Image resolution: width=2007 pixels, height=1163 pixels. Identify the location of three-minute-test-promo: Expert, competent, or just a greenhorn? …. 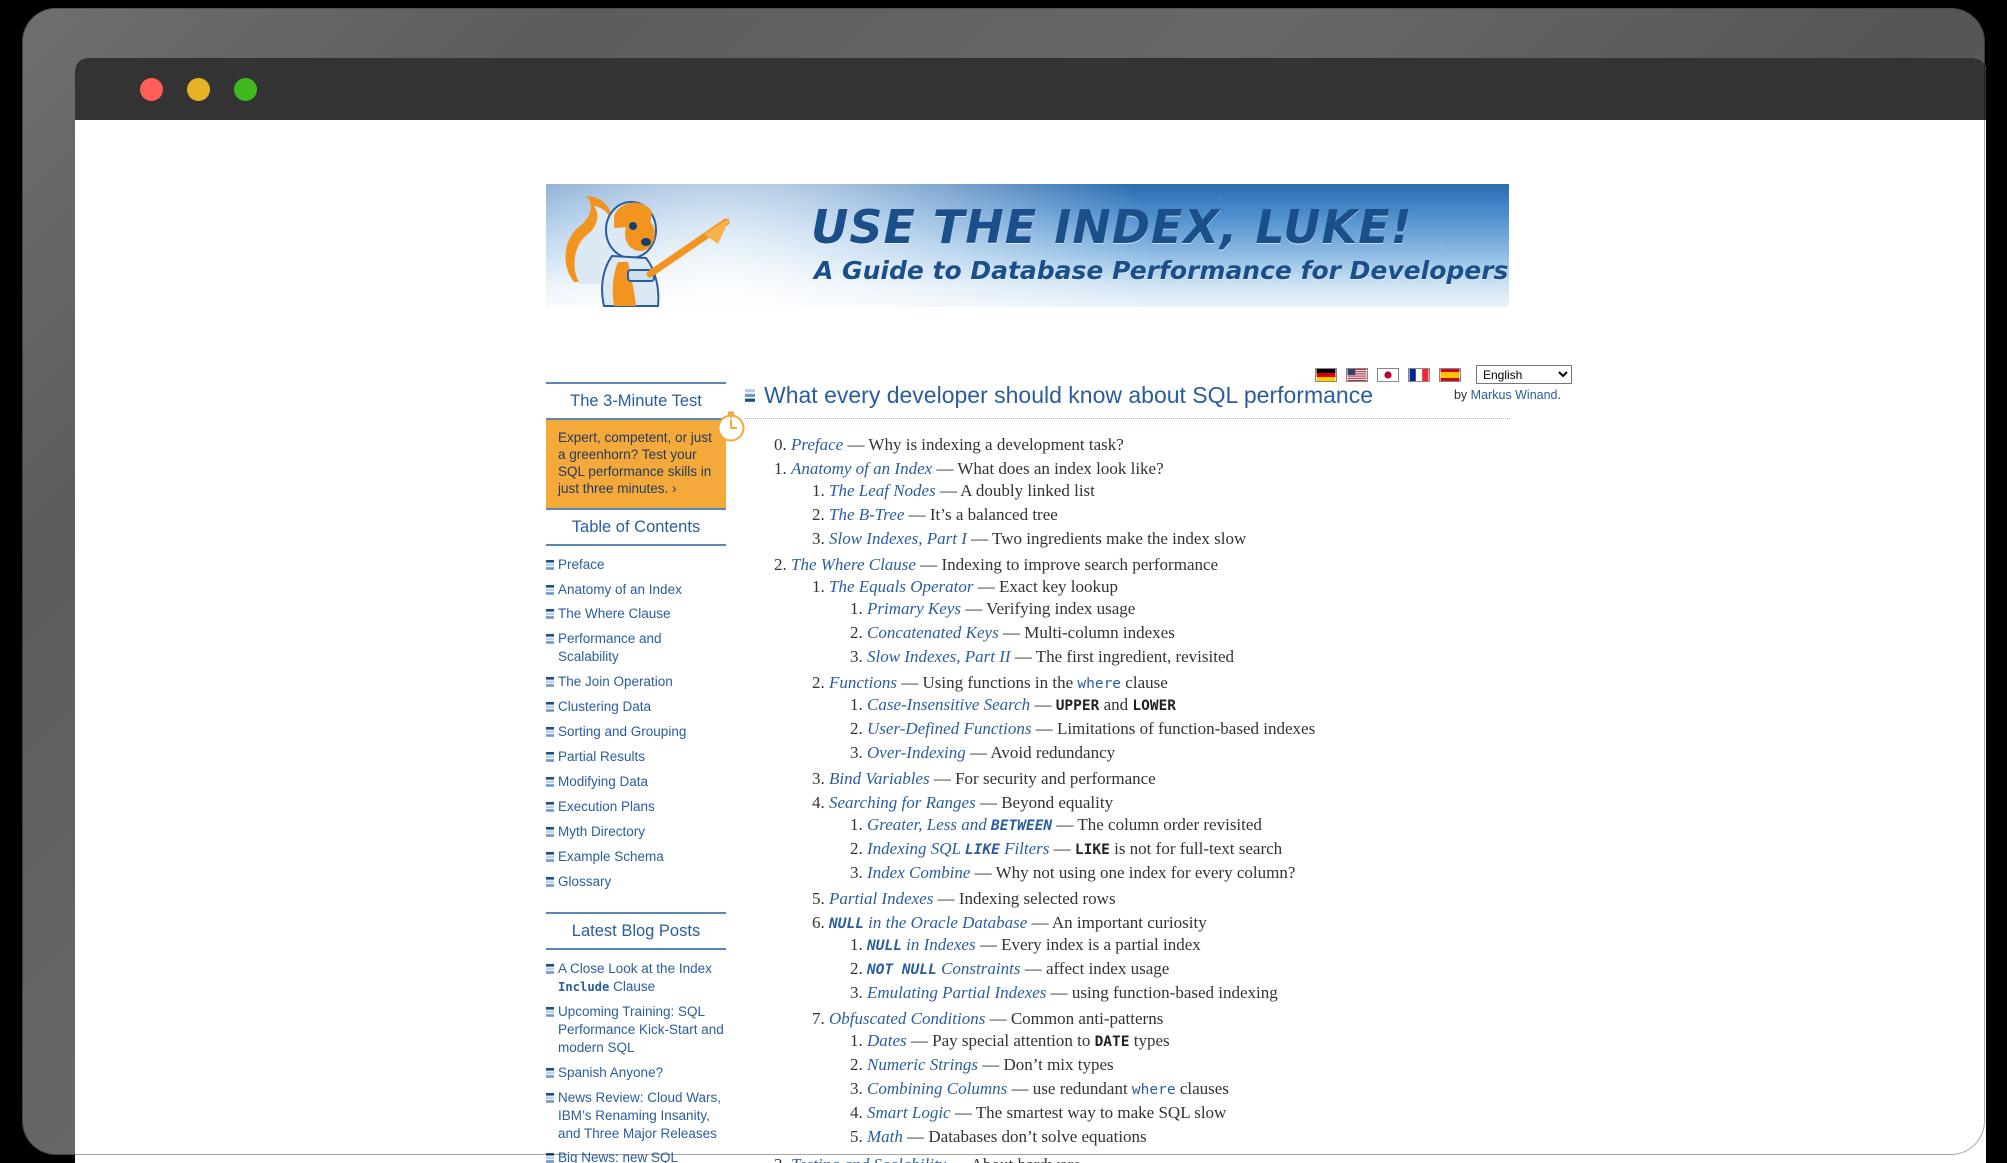
(645, 459).